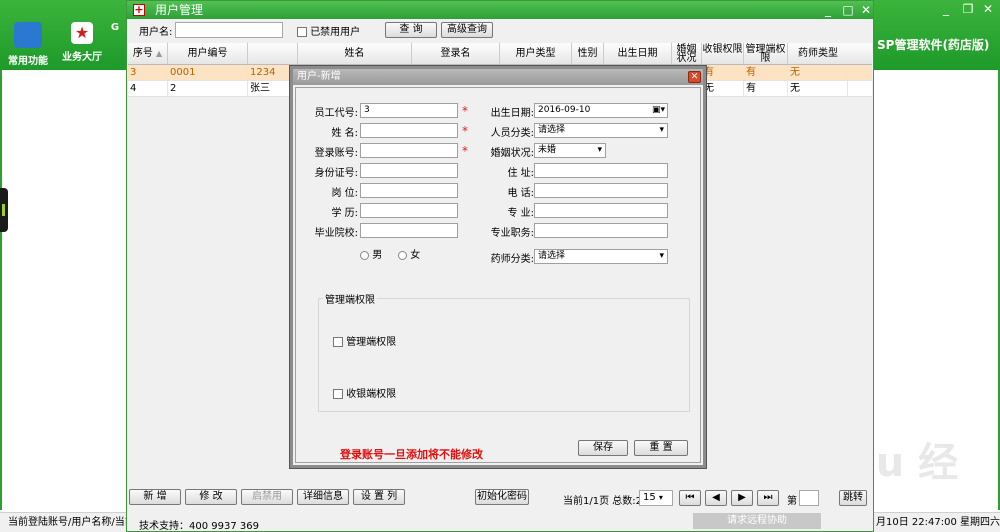 The image size is (1000, 532). I want to click on job-title-label: 专业职务:, so click(512, 233).